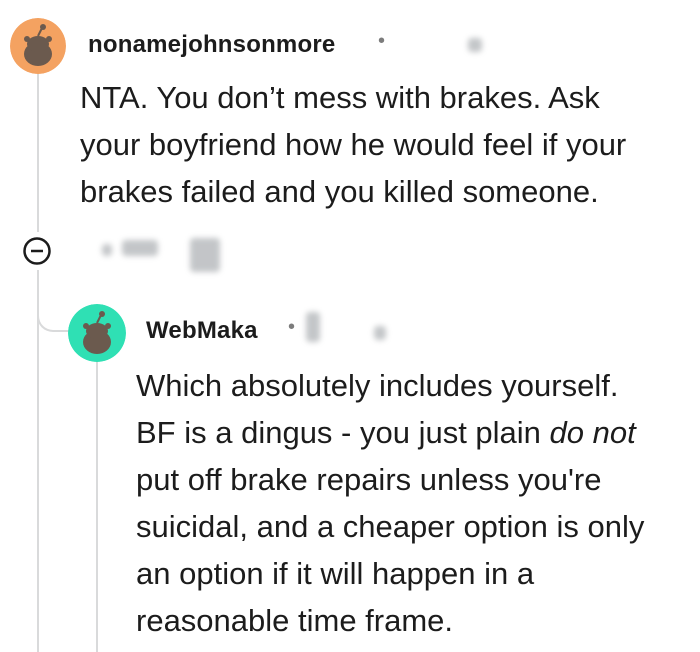  I want to click on comment-username: nonamejohnsonmore, so click(211, 45).